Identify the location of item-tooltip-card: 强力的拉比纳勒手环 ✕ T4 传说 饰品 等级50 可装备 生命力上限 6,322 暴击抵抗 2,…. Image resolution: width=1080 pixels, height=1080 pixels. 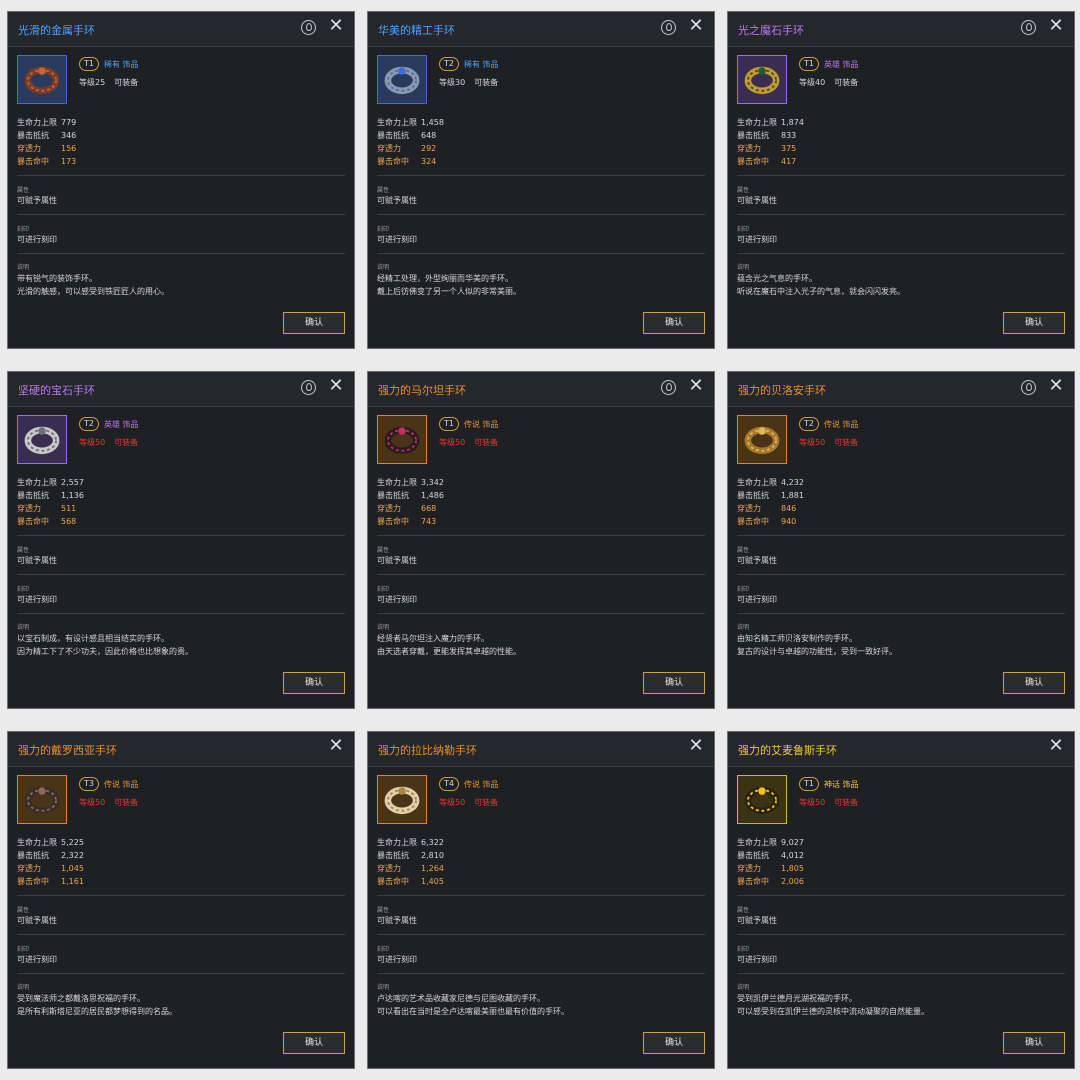
(541, 900).